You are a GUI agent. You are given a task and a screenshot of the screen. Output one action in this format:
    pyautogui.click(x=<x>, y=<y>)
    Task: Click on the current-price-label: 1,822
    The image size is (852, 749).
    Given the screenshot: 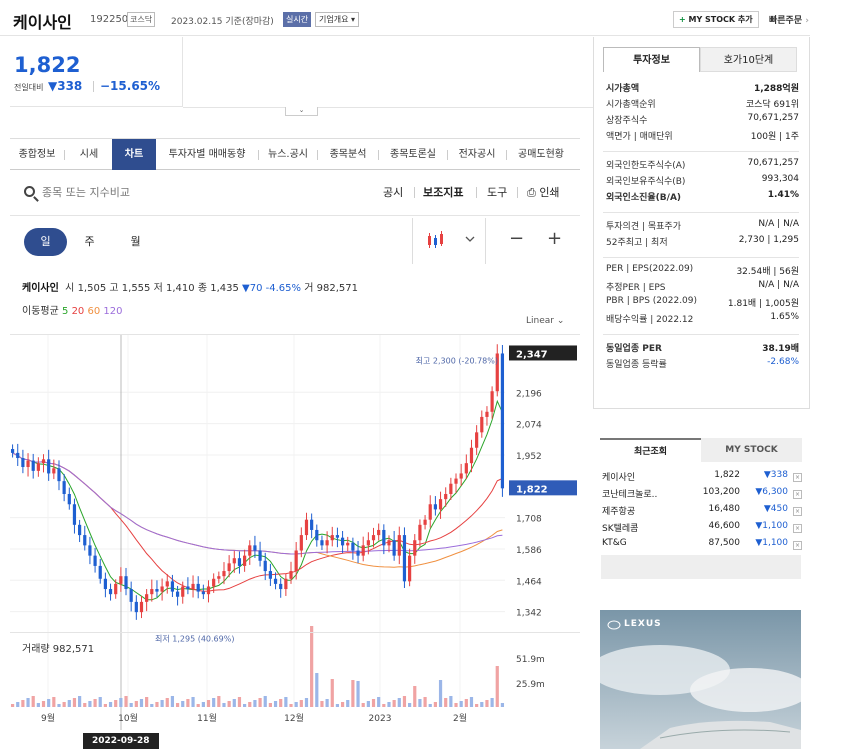 What is the action you would take?
    pyautogui.click(x=532, y=489)
    